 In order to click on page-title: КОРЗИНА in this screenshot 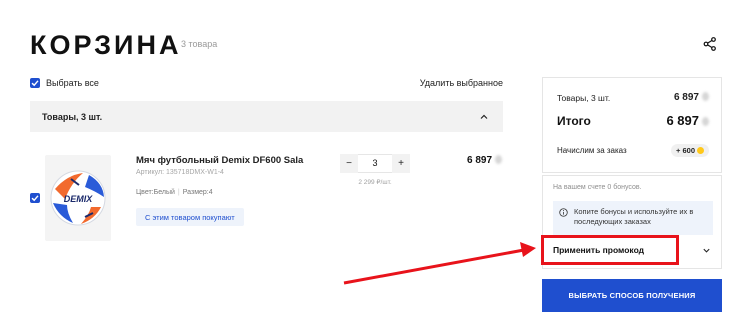, I will do `click(106, 45)`.